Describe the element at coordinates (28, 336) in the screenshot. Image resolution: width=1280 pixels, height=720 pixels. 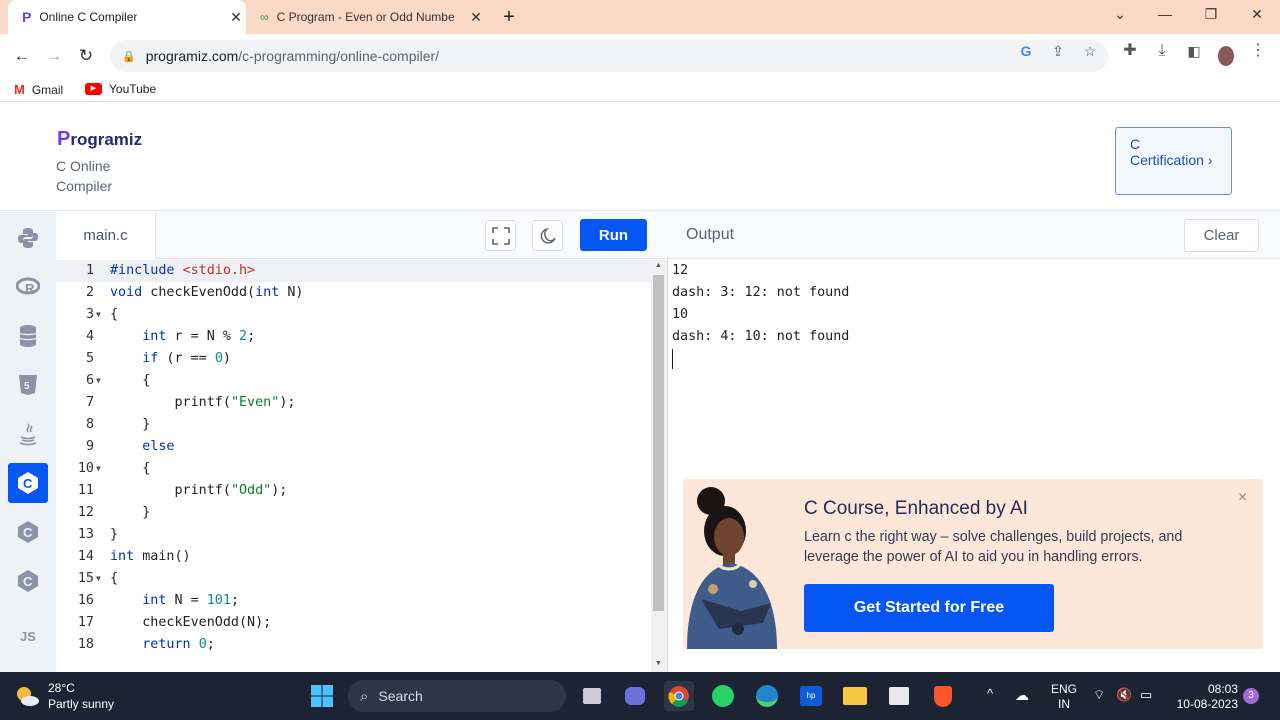
I see `sql-icon` at that location.